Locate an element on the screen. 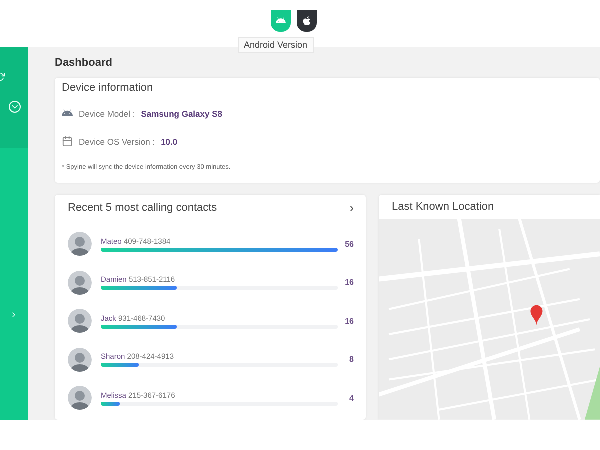  more-link: › is located at coordinates (352, 208).